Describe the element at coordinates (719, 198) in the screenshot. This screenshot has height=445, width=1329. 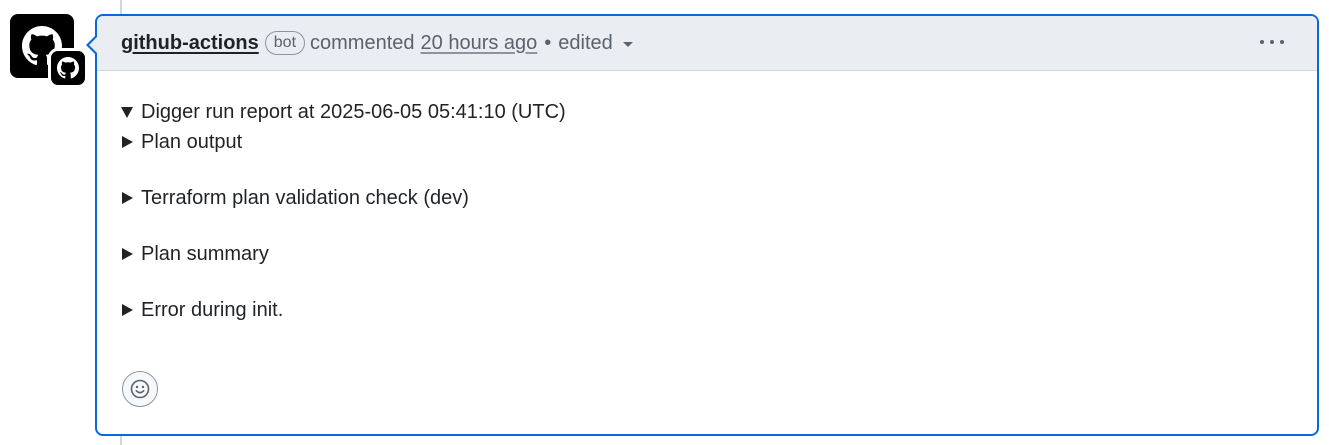
I see `details-validation-check: Terraform plan validation check (dev)` at that location.